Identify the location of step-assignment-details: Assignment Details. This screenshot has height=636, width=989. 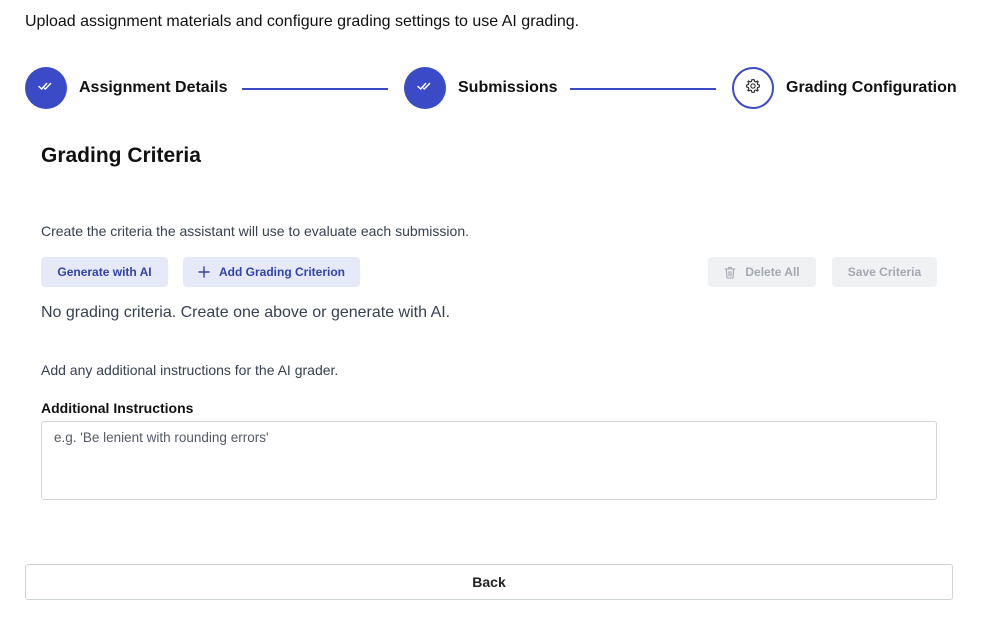
(126, 88).